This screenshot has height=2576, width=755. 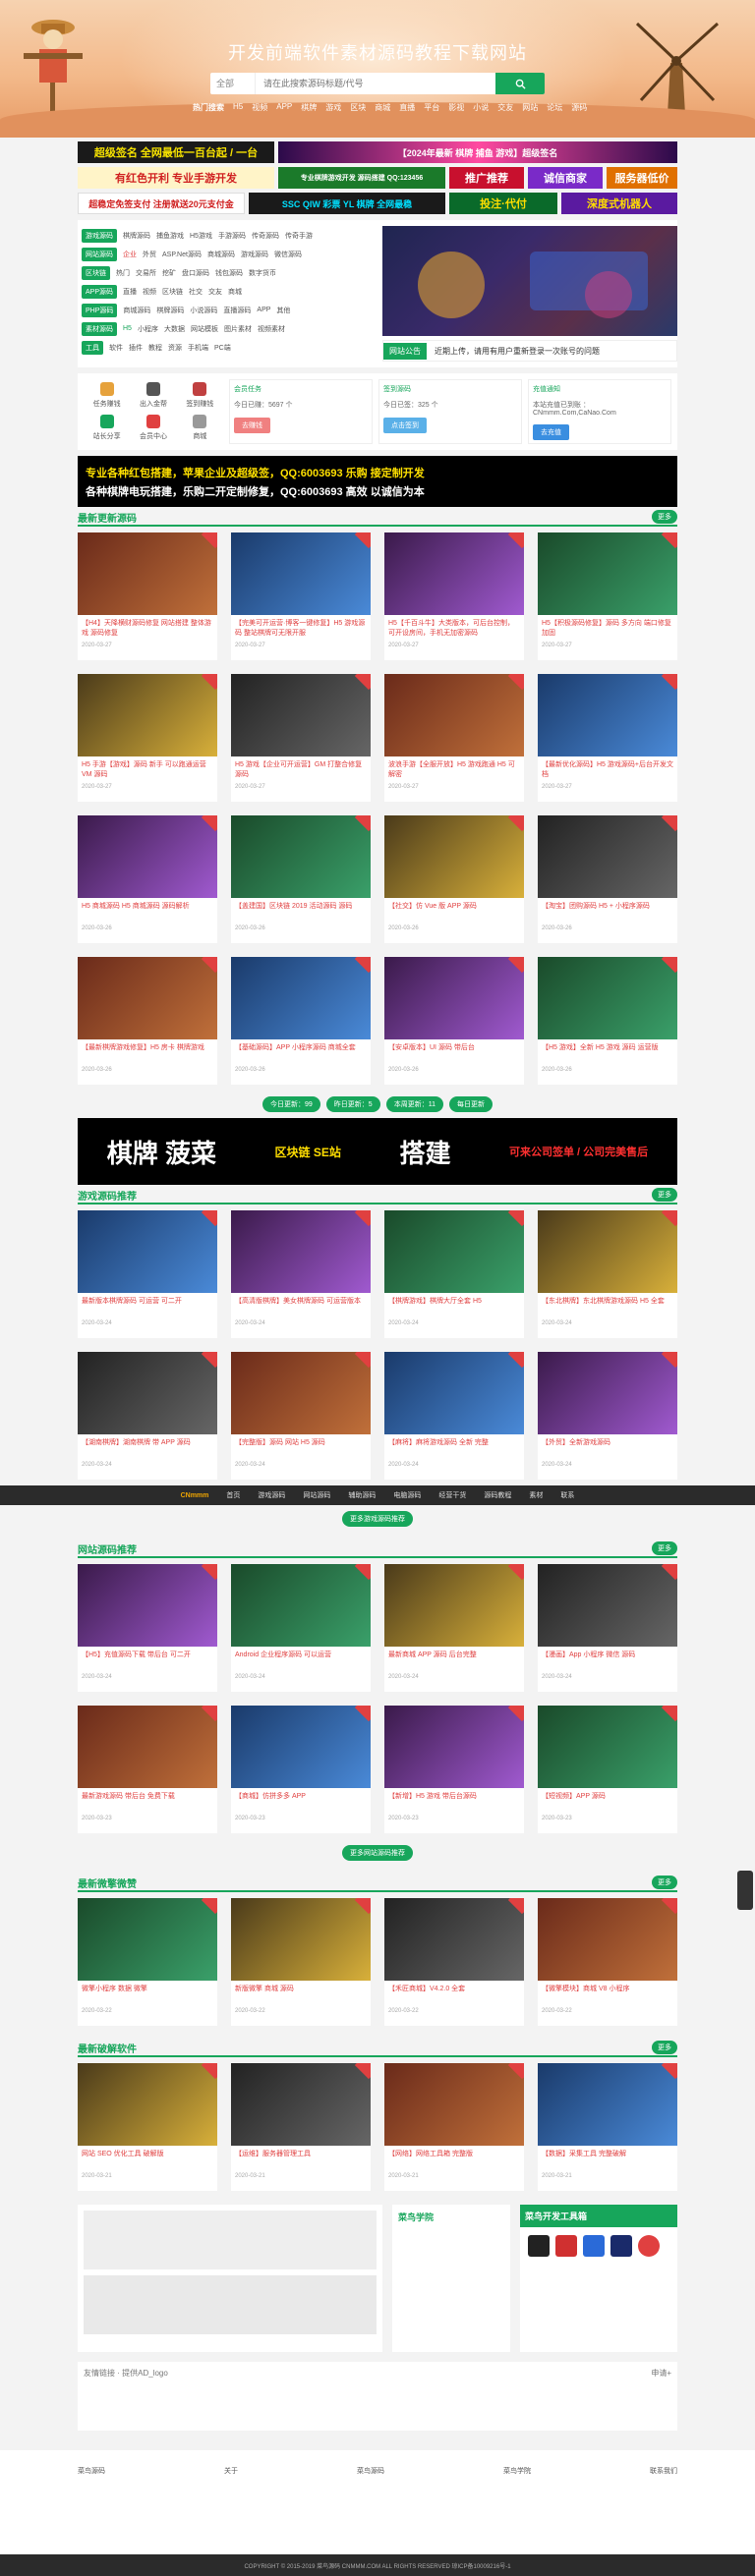 What do you see at coordinates (607, 2158) in the screenshot?
I see `card-title: 【数据】采集工具 完整破解` at bounding box center [607, 2158].